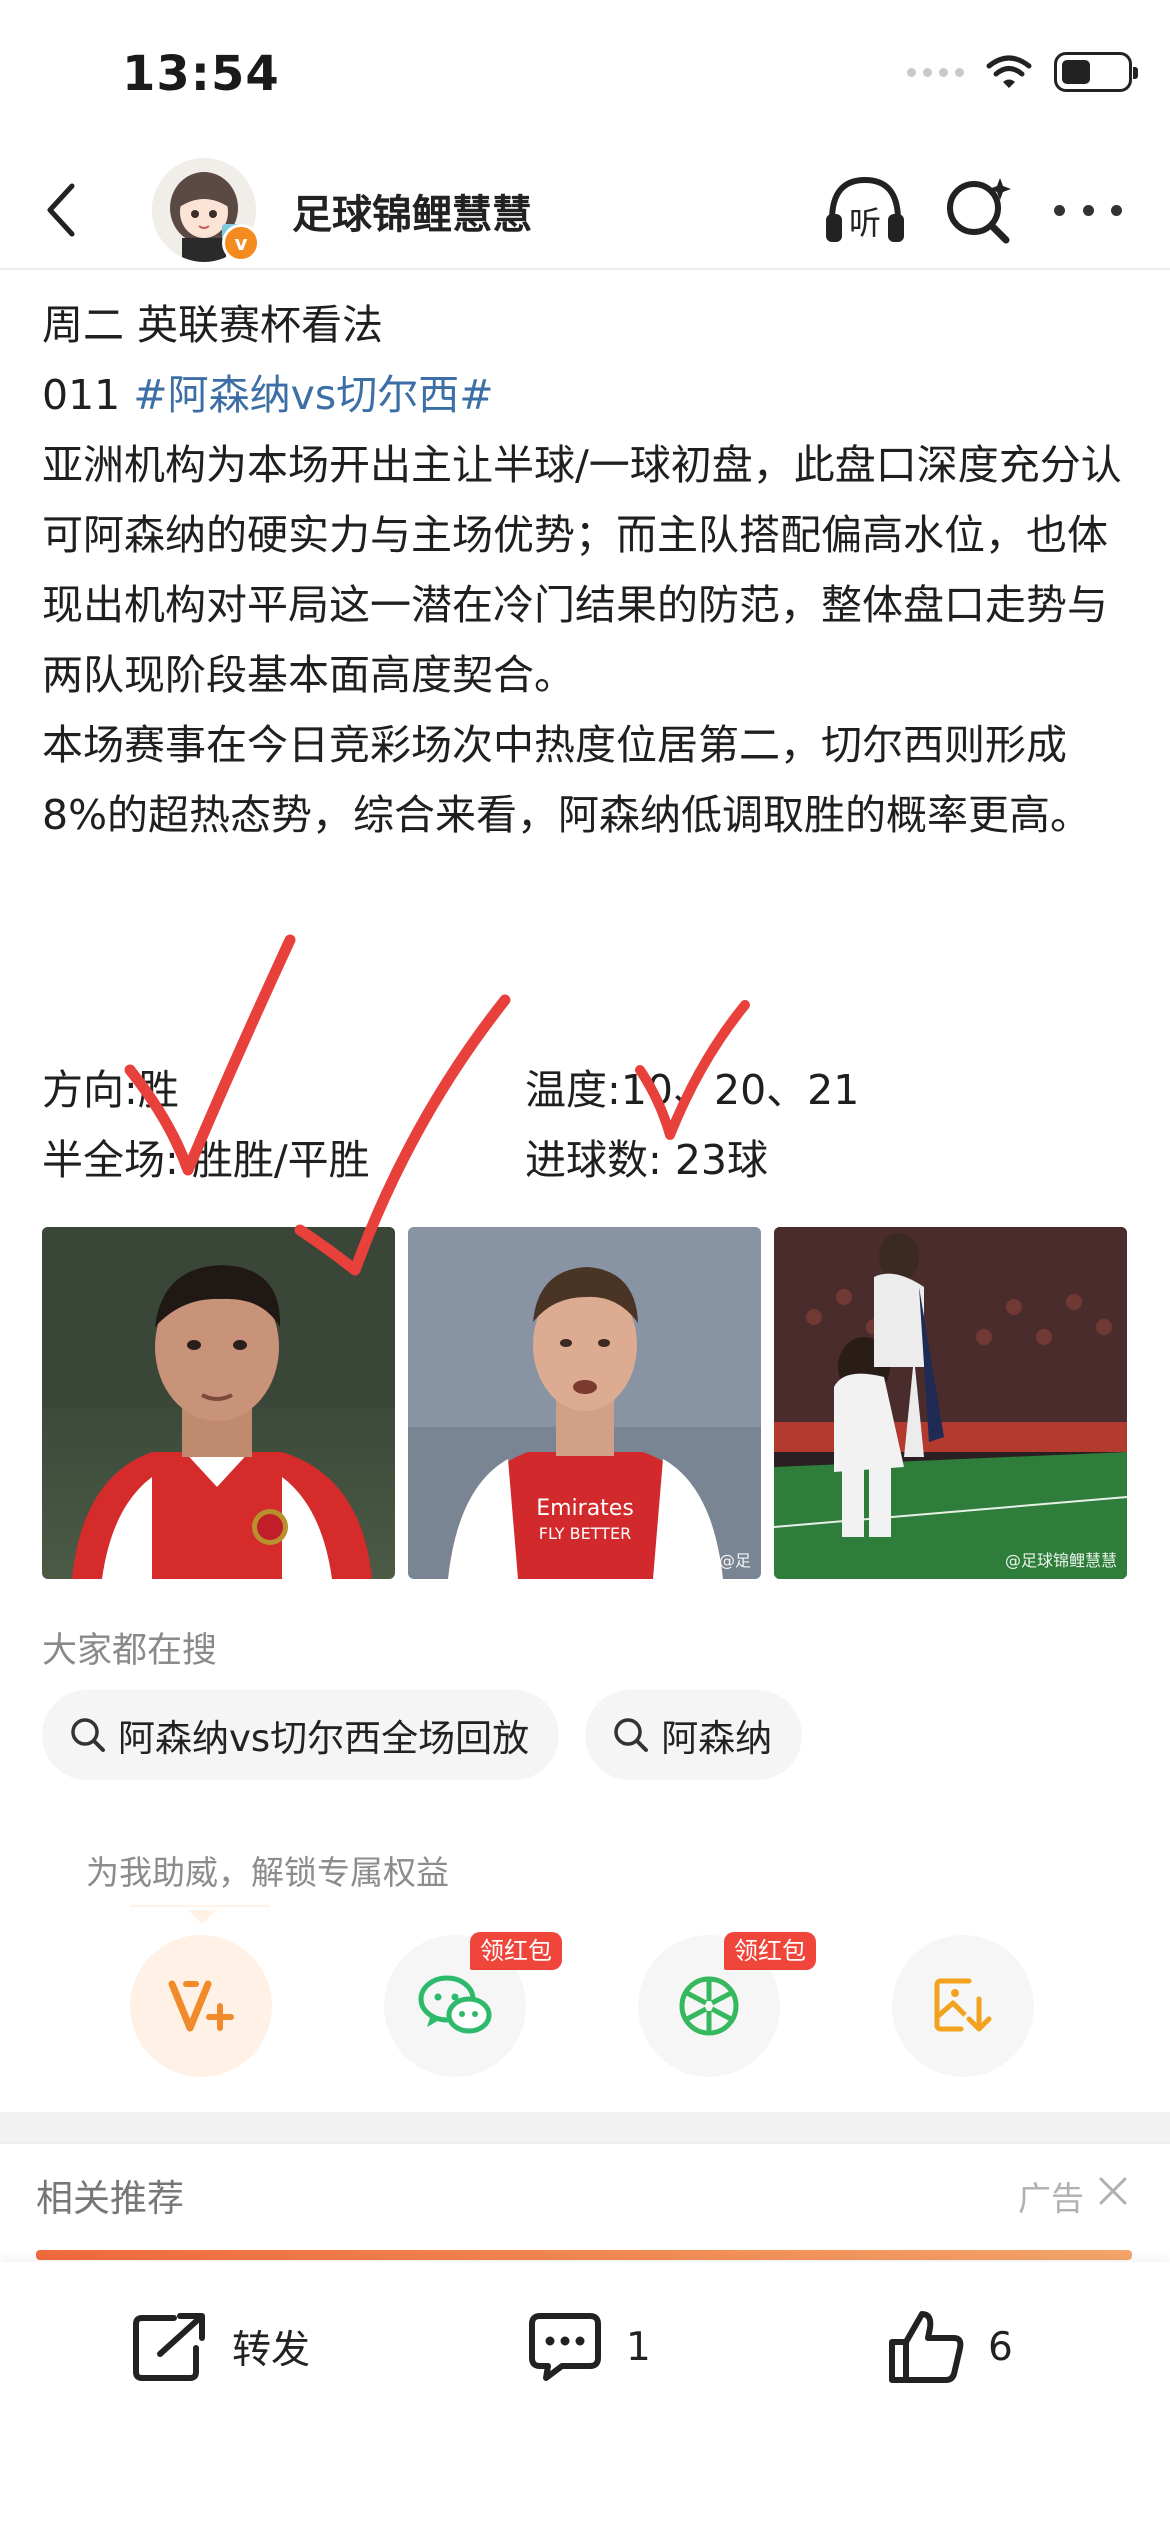 The image size is (1170, 2532). I want to click on share-arrow-icon, so click(169, 2347).